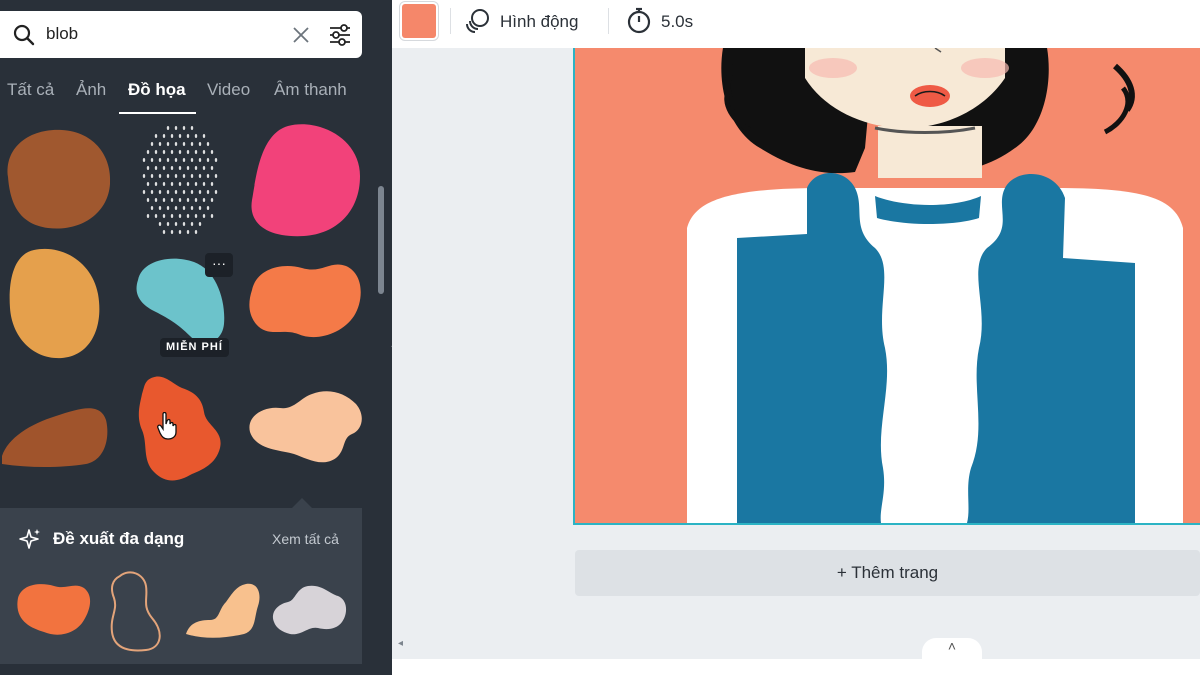  I want to click on add-page-button: + Thêm trang, so click(887, 573).